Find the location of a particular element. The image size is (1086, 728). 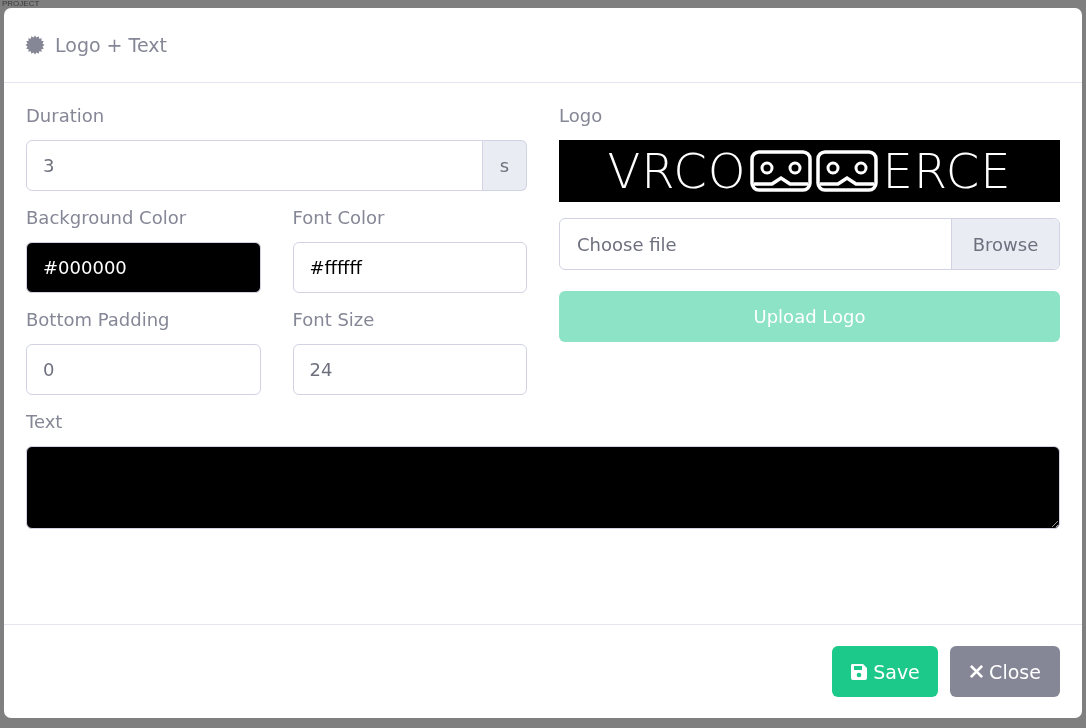

logo-text: VRCO is located at coordinates (677, 171).